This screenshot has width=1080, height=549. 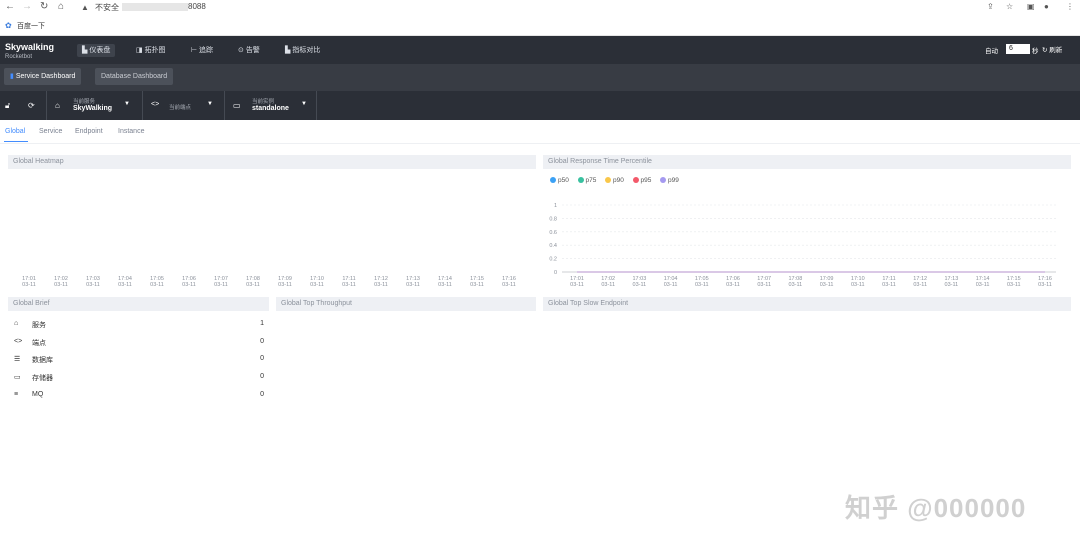 I want to click on instance-selector: ▭ 当前实例 standalone ▼, so click(x=271, y=105).